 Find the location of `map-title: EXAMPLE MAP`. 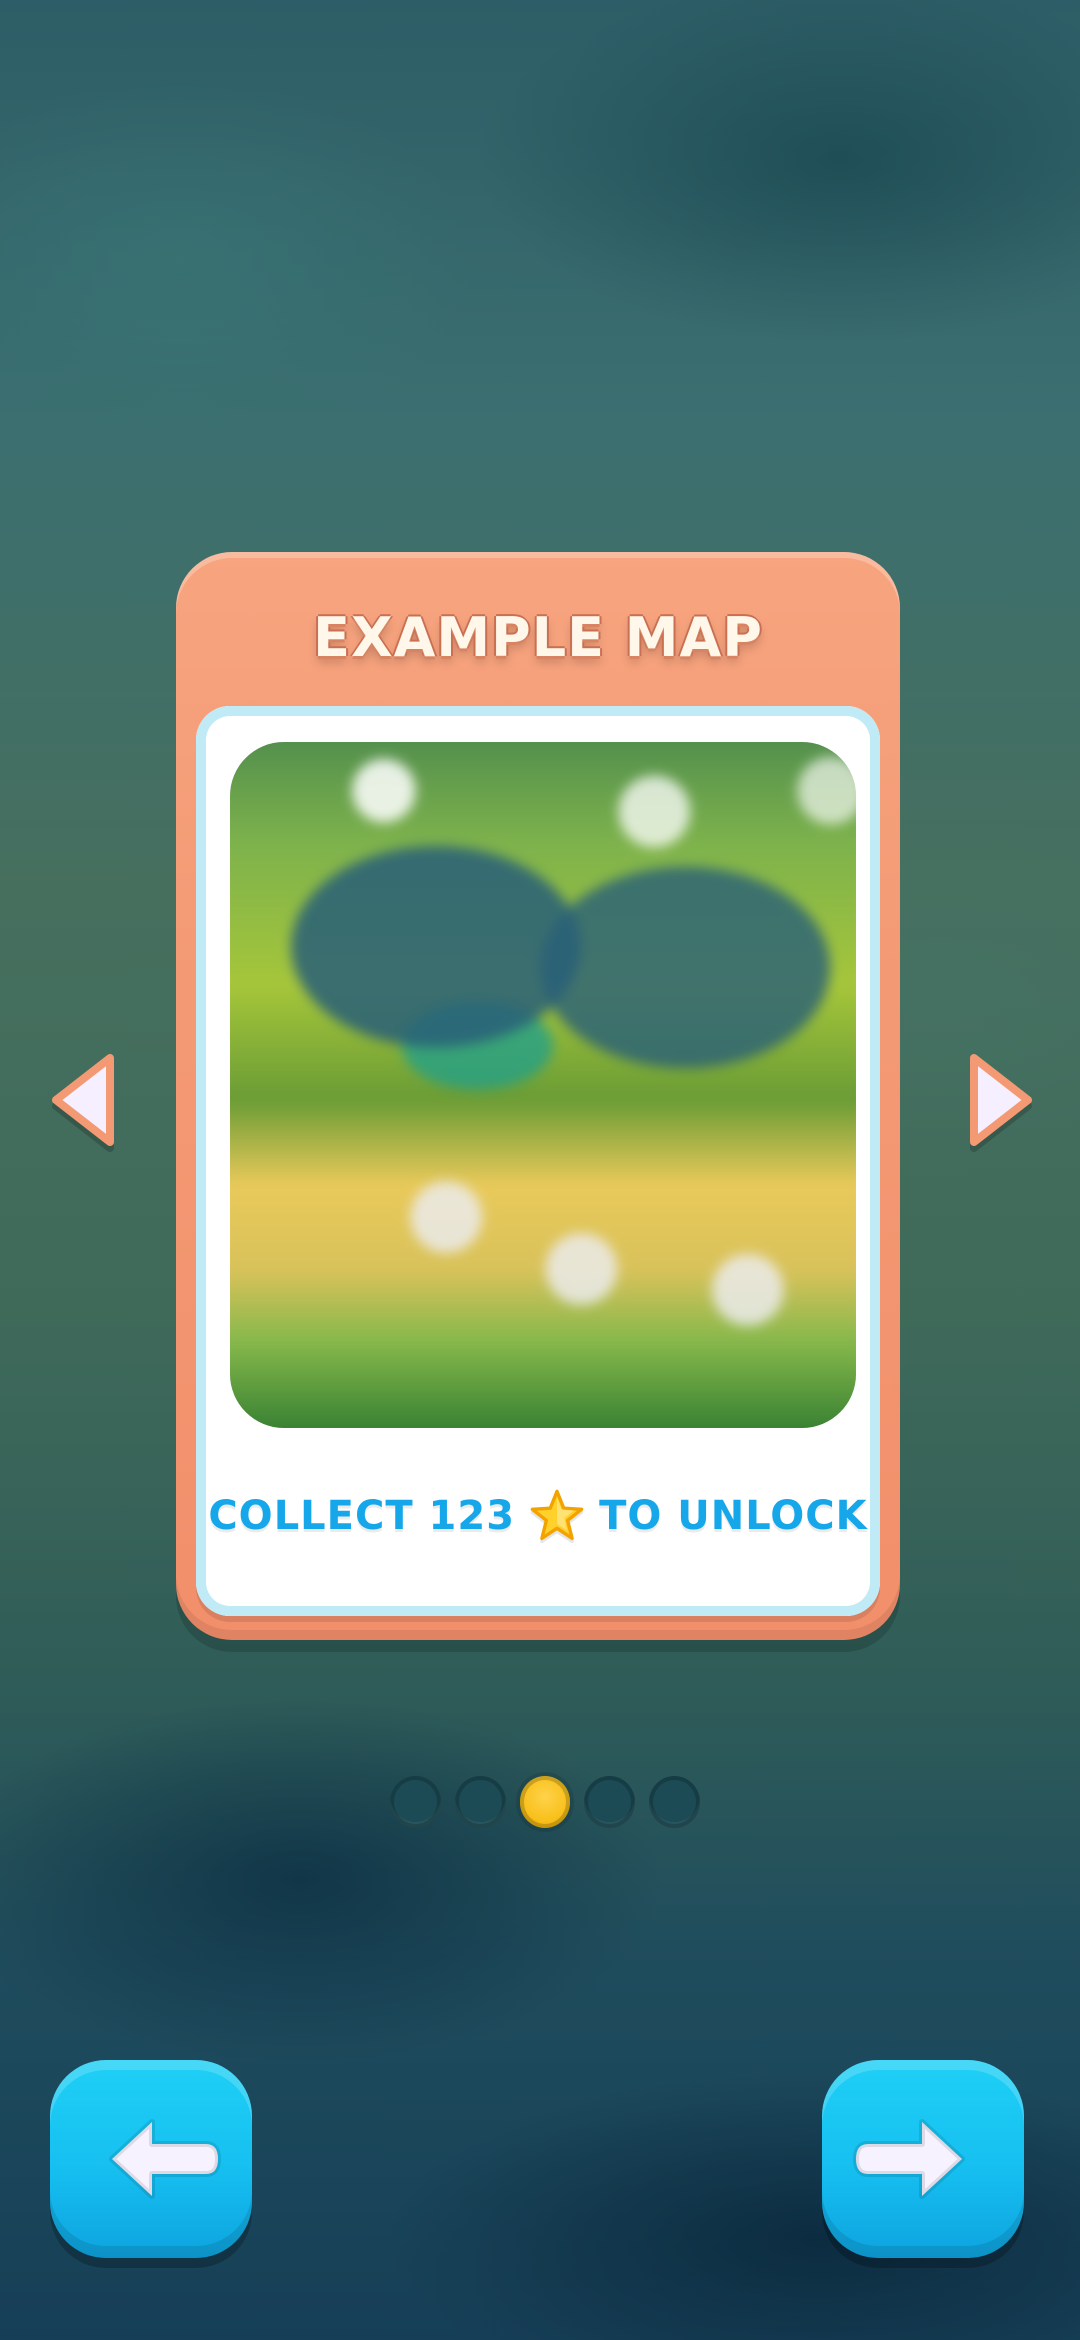

map-title: EXAMPLE MAP is located at coordinates (538, 637).